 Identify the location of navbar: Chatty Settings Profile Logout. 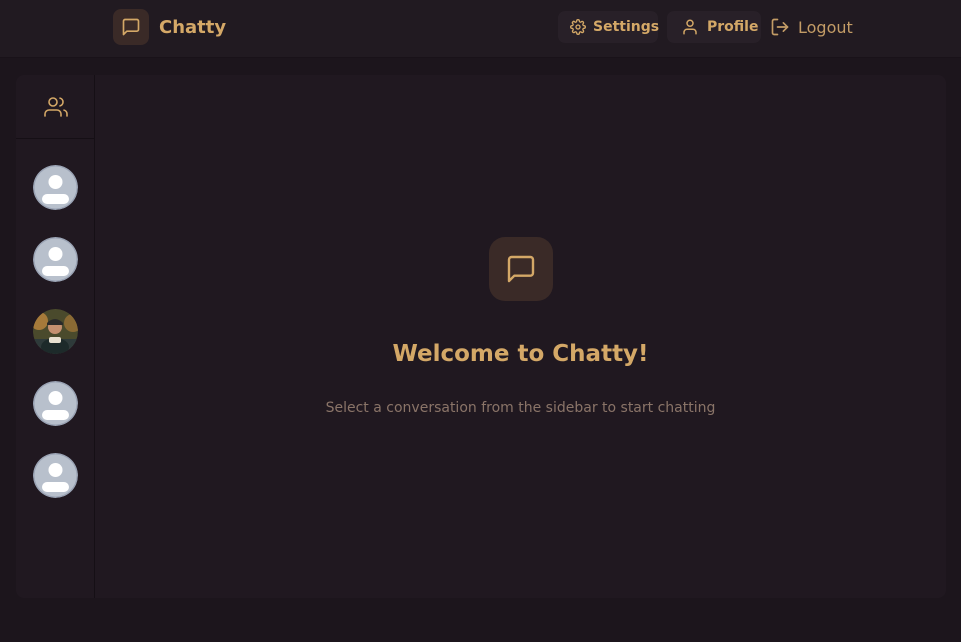
(480, 29).